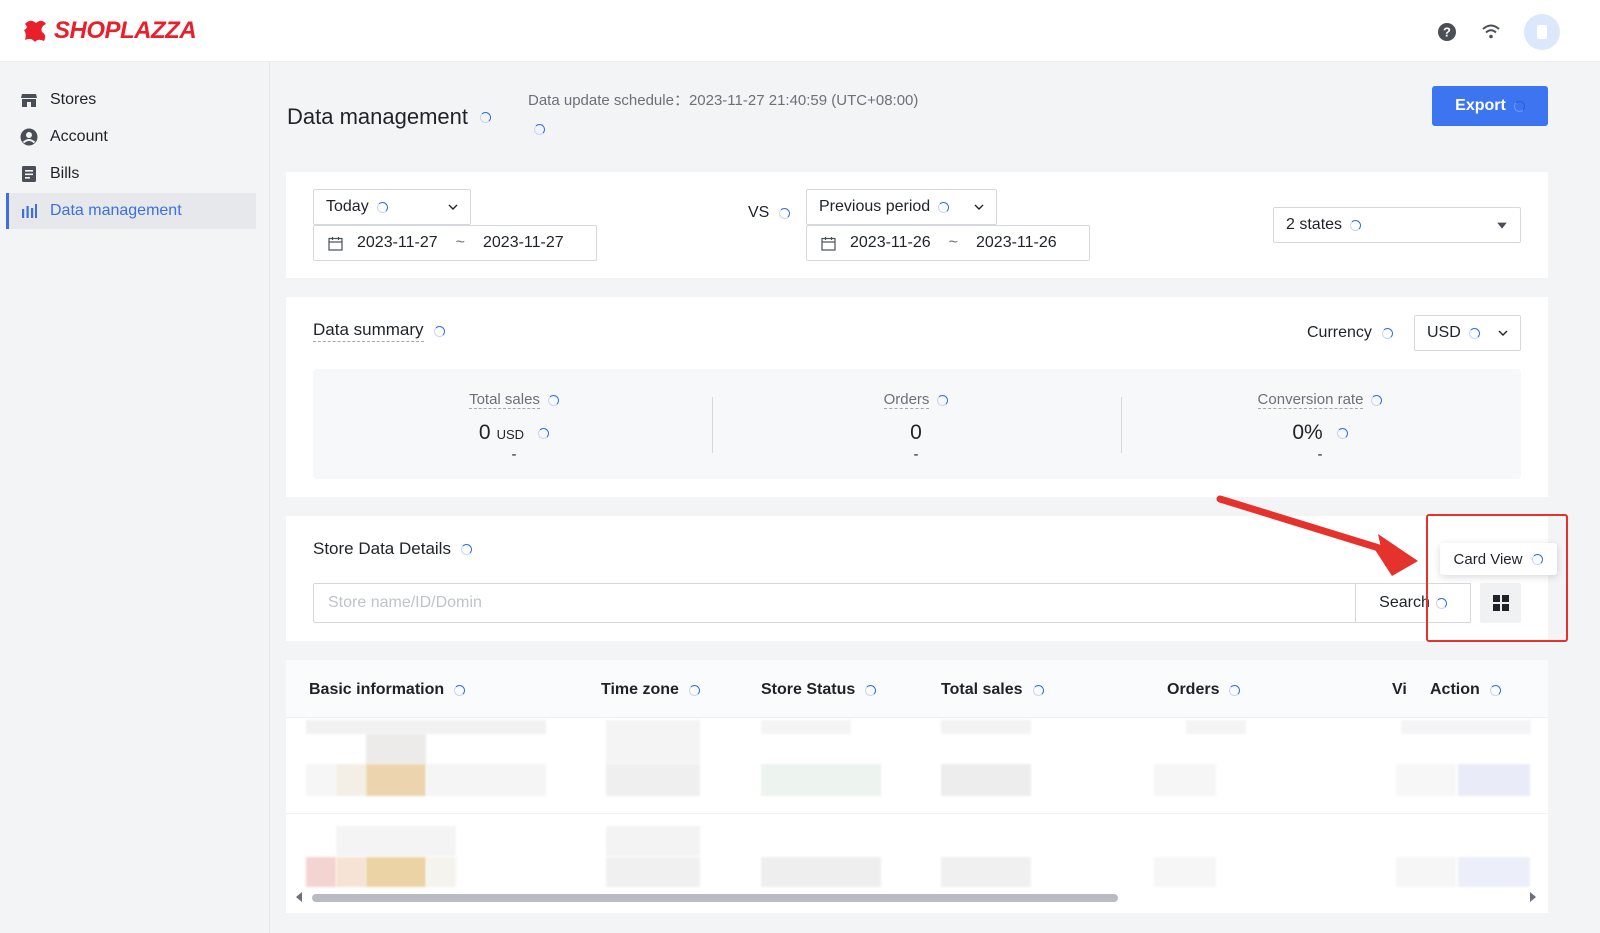  Describe the element at coordinates (1542, 32) in the screenshot. I see `avatar` at that location.